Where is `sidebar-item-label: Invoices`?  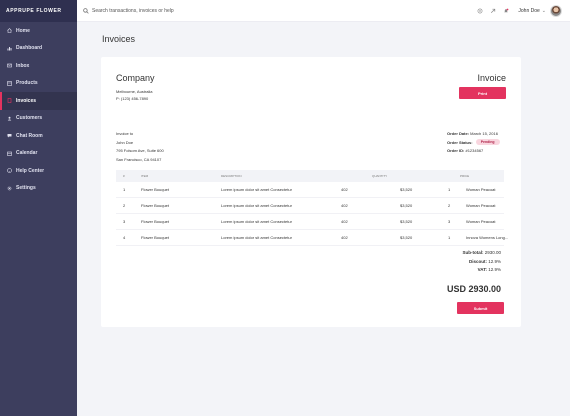
sidebar-item-label: Invoices is located at coordinates (26, 100).